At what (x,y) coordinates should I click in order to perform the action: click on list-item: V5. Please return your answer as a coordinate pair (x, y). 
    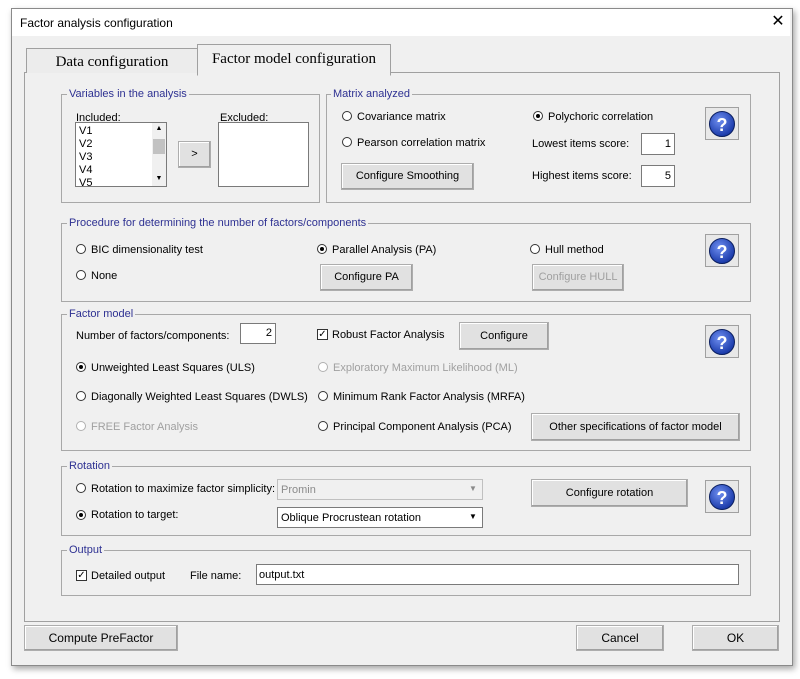
    Looking at the image, I should click on (85, 181).